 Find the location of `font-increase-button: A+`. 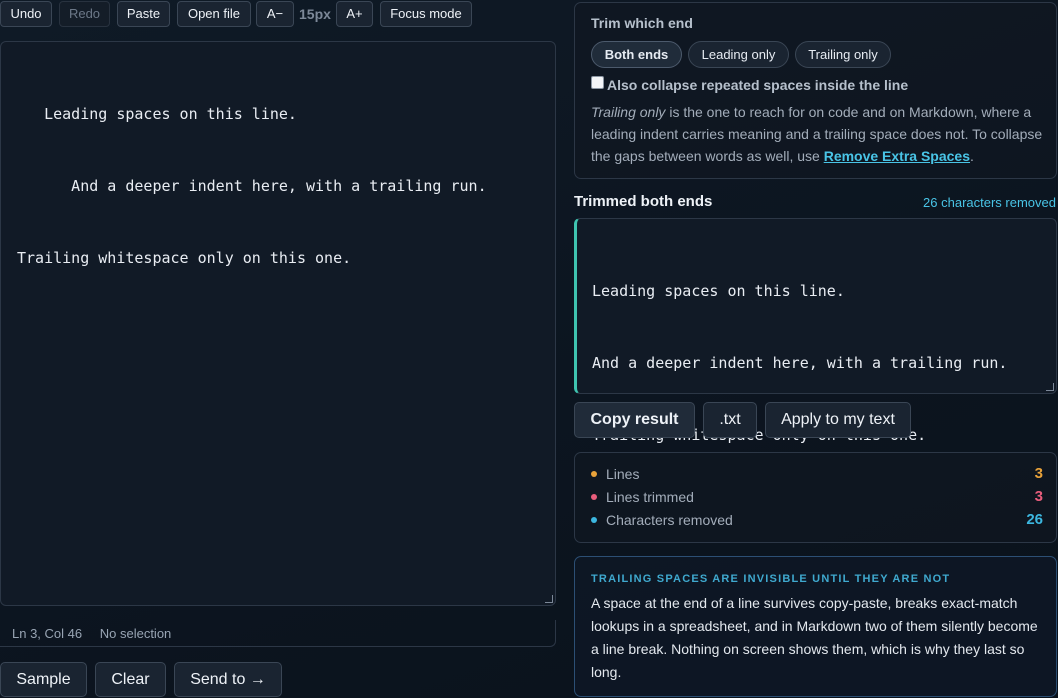

font-increase-button: A+ is located at coordinates (354, 14).